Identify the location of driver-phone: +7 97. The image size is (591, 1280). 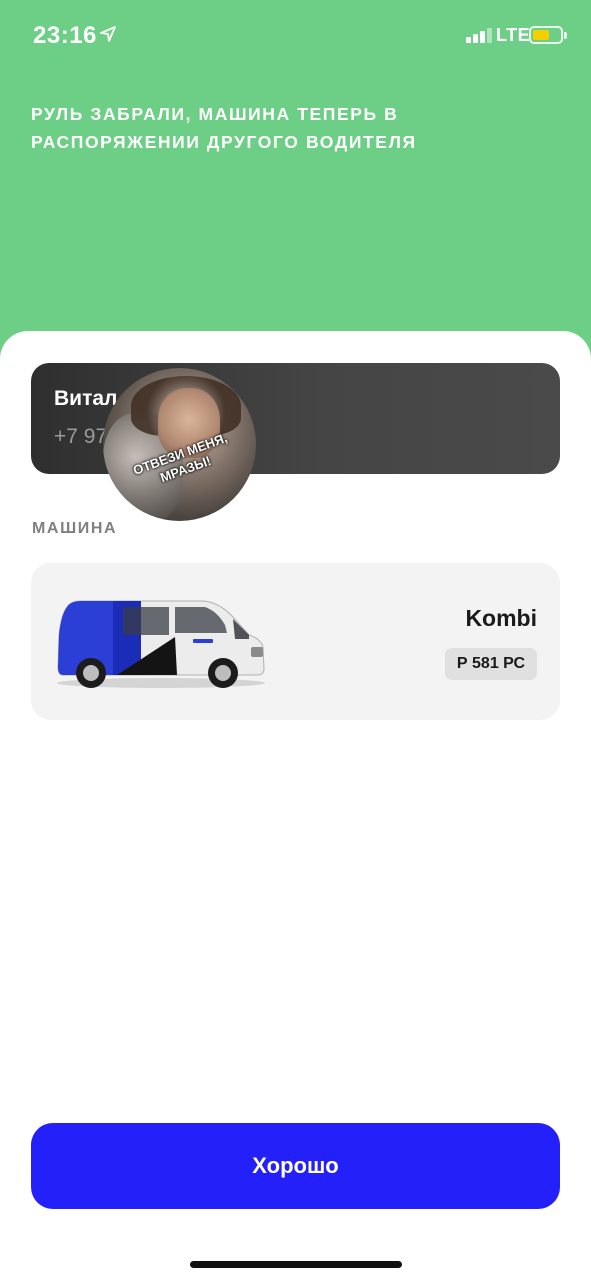
(81, 436).